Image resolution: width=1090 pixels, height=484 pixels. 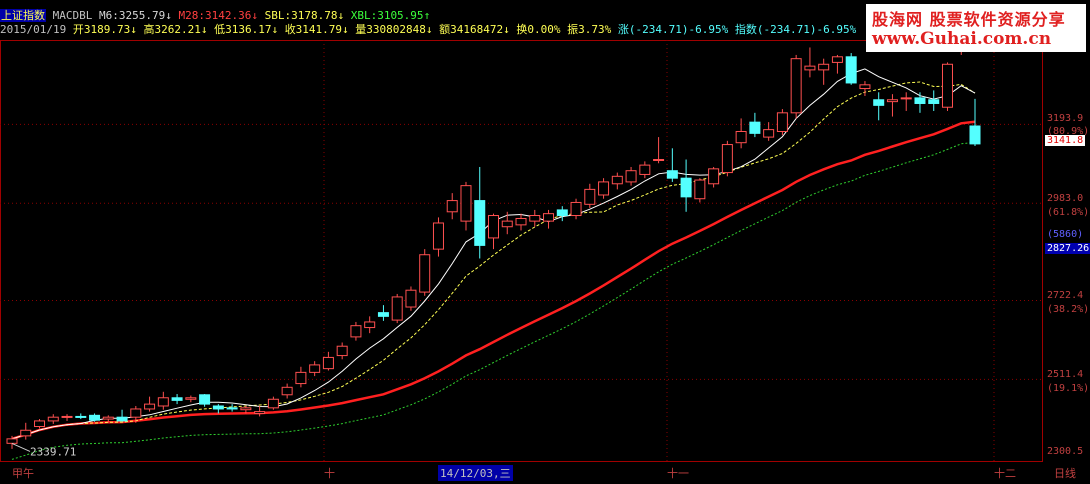 What do you see at coordinates (345, 29) in the screenshot?
I see `close-arrow: ↓` at bounding box center [345, 29].